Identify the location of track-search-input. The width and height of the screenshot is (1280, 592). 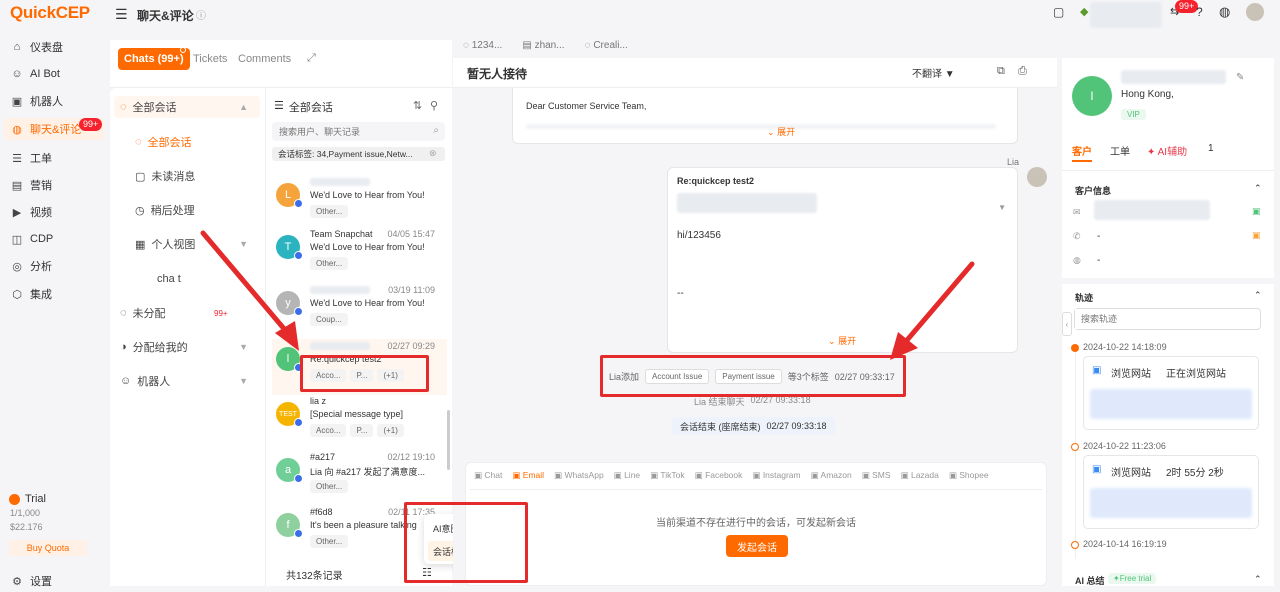
(1165, 319).